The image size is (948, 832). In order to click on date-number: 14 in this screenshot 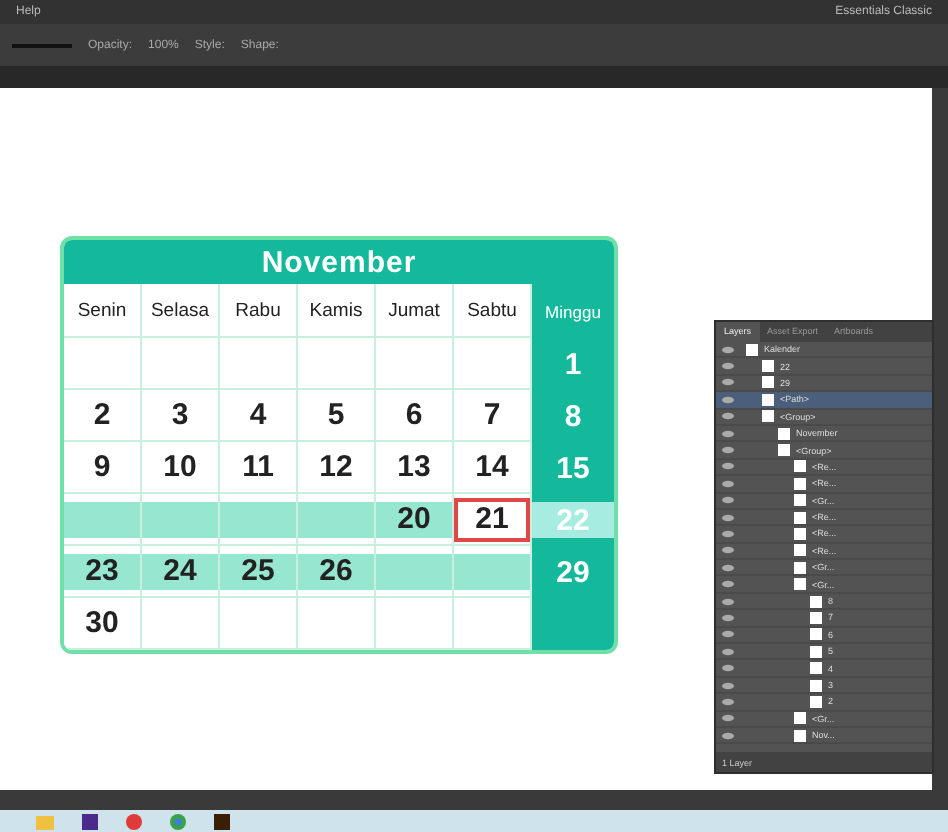, I will do `click(492, 467)`.